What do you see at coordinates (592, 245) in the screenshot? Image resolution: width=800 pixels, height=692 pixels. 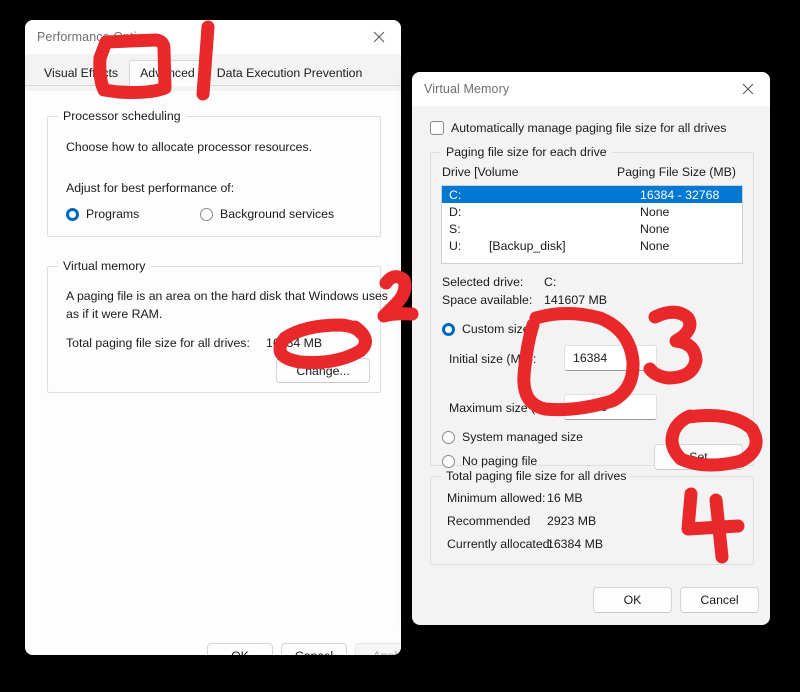 I see `table-row: U: [Backup_disk] None` at bounding box center [592, 245].